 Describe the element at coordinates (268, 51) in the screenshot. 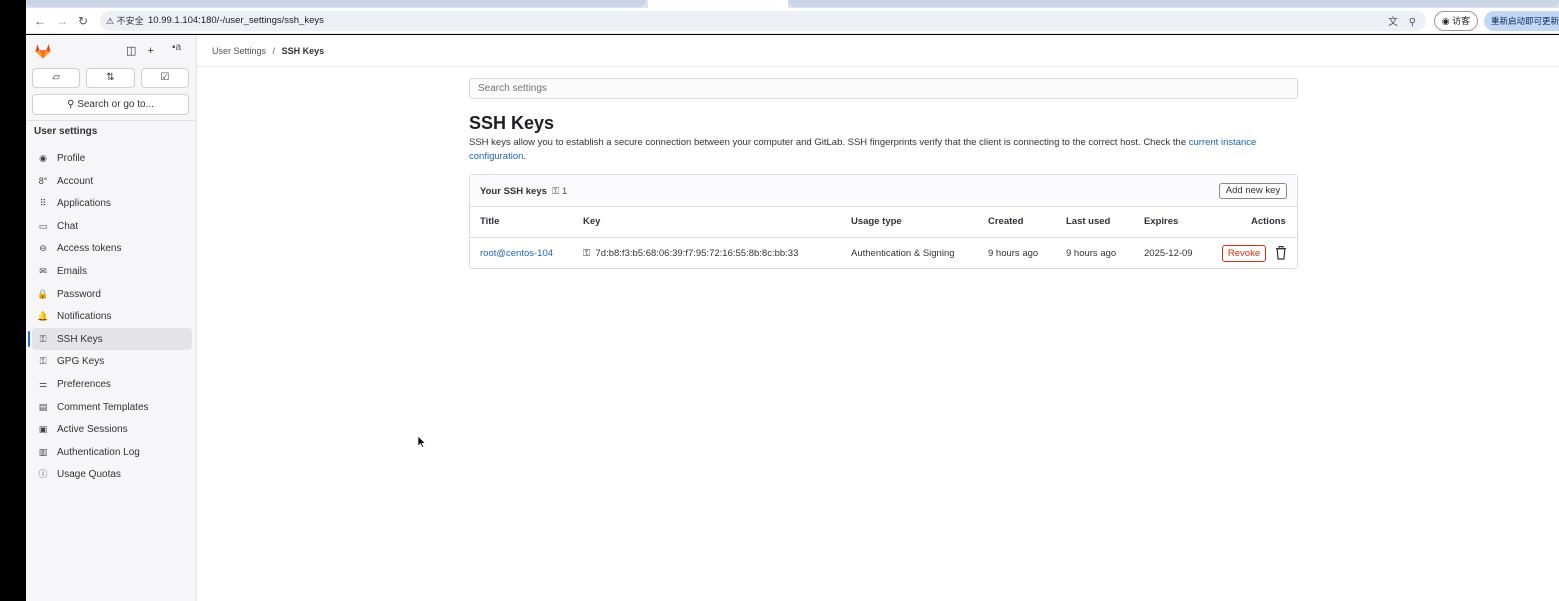

I see `breadcrumb: User Settings / SSH Keys` at that location.